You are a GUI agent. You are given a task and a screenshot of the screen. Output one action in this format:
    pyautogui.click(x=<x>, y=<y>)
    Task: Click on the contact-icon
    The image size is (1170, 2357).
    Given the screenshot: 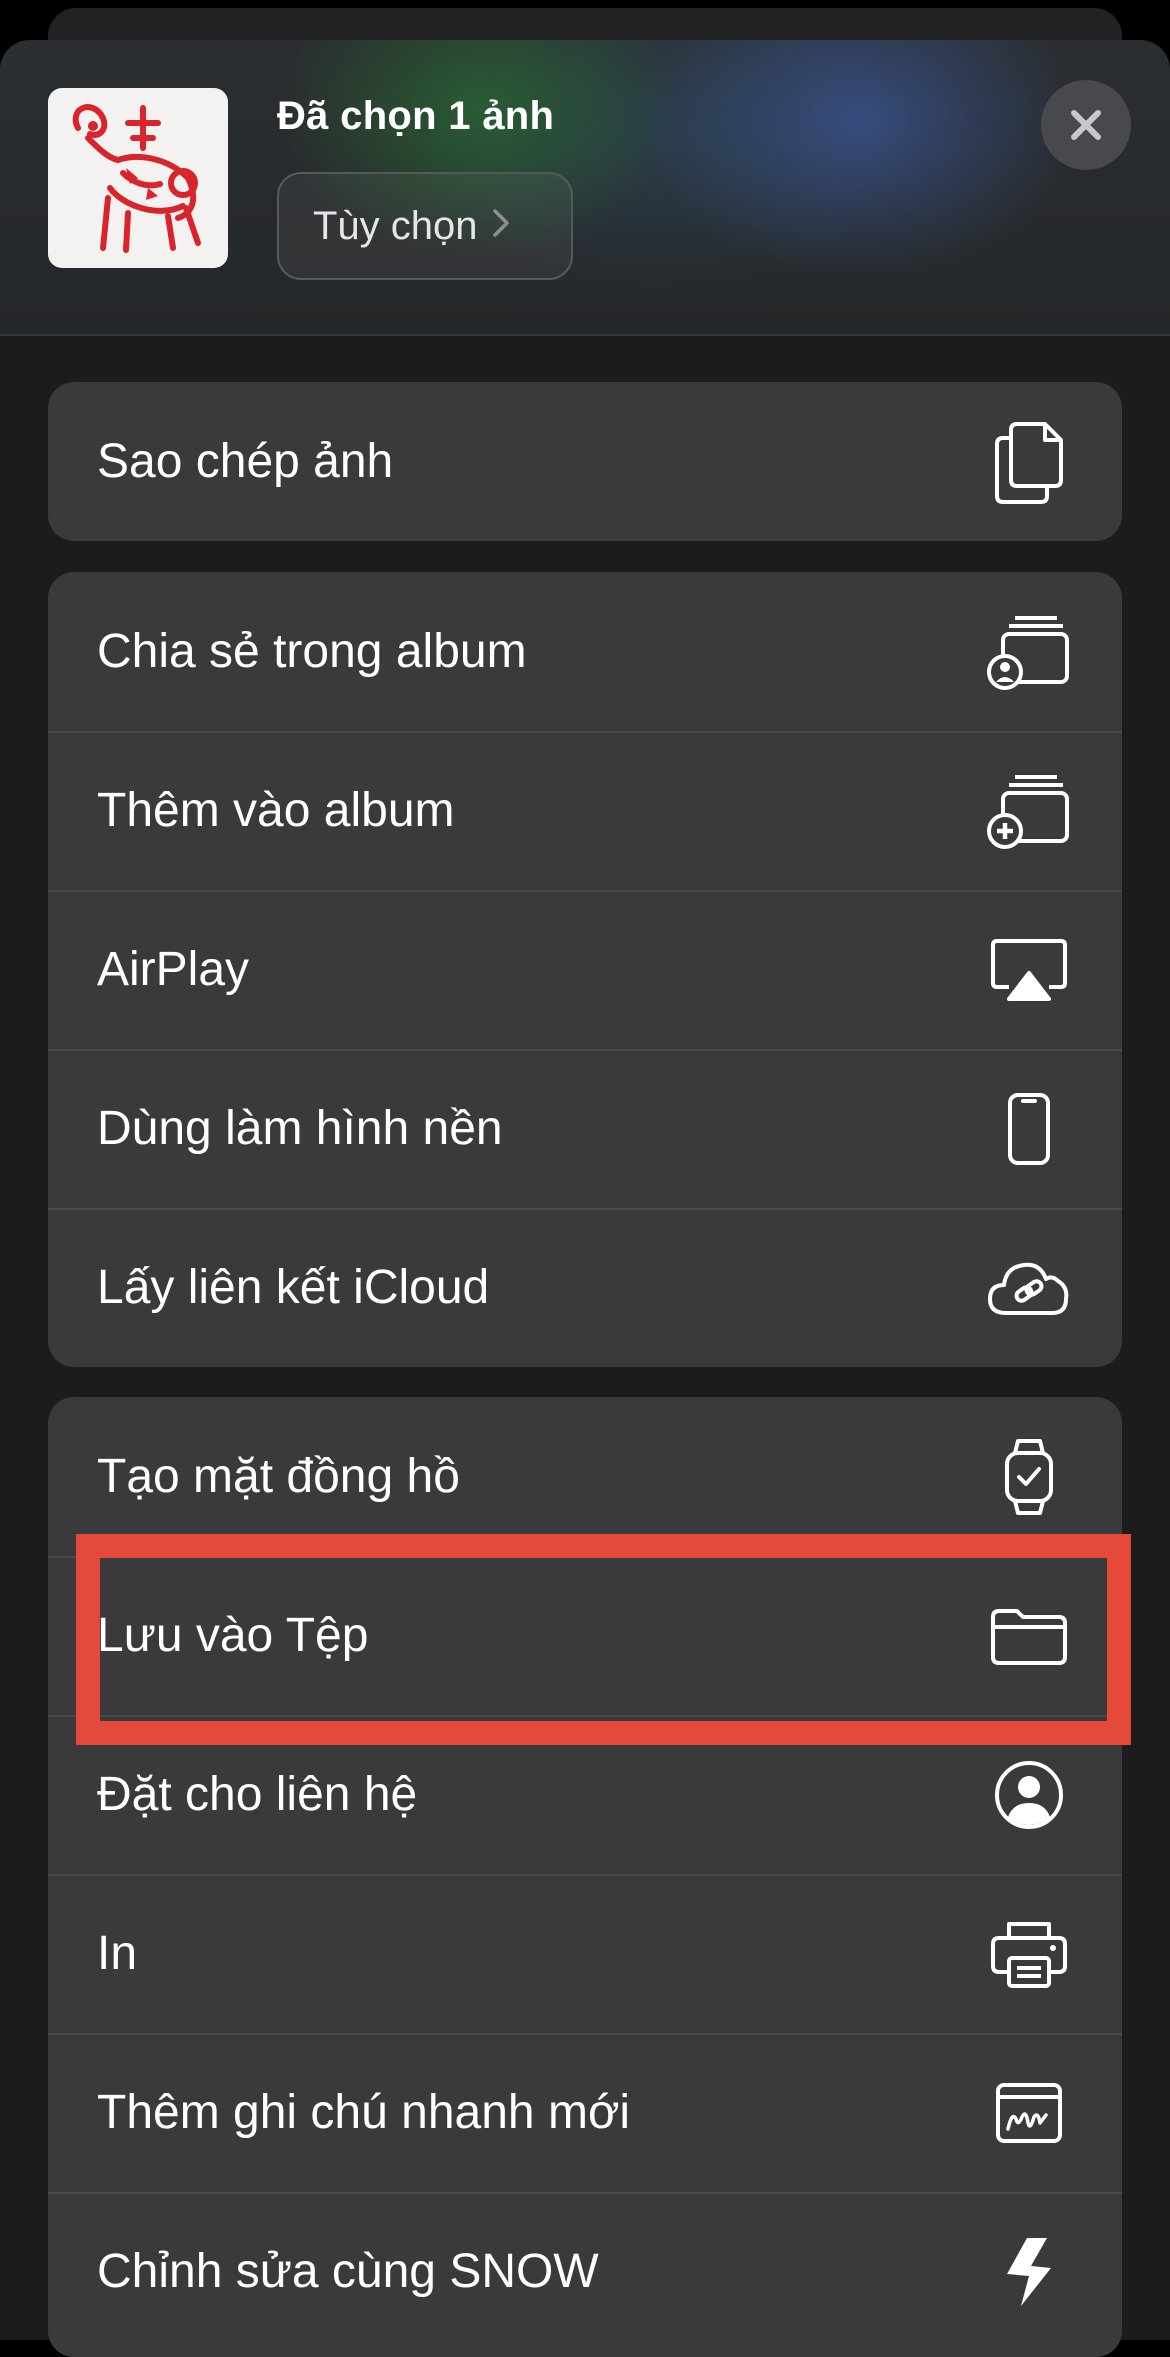 What is the action you would take?
    pyautogui.click(x=1029, y=1795)
    